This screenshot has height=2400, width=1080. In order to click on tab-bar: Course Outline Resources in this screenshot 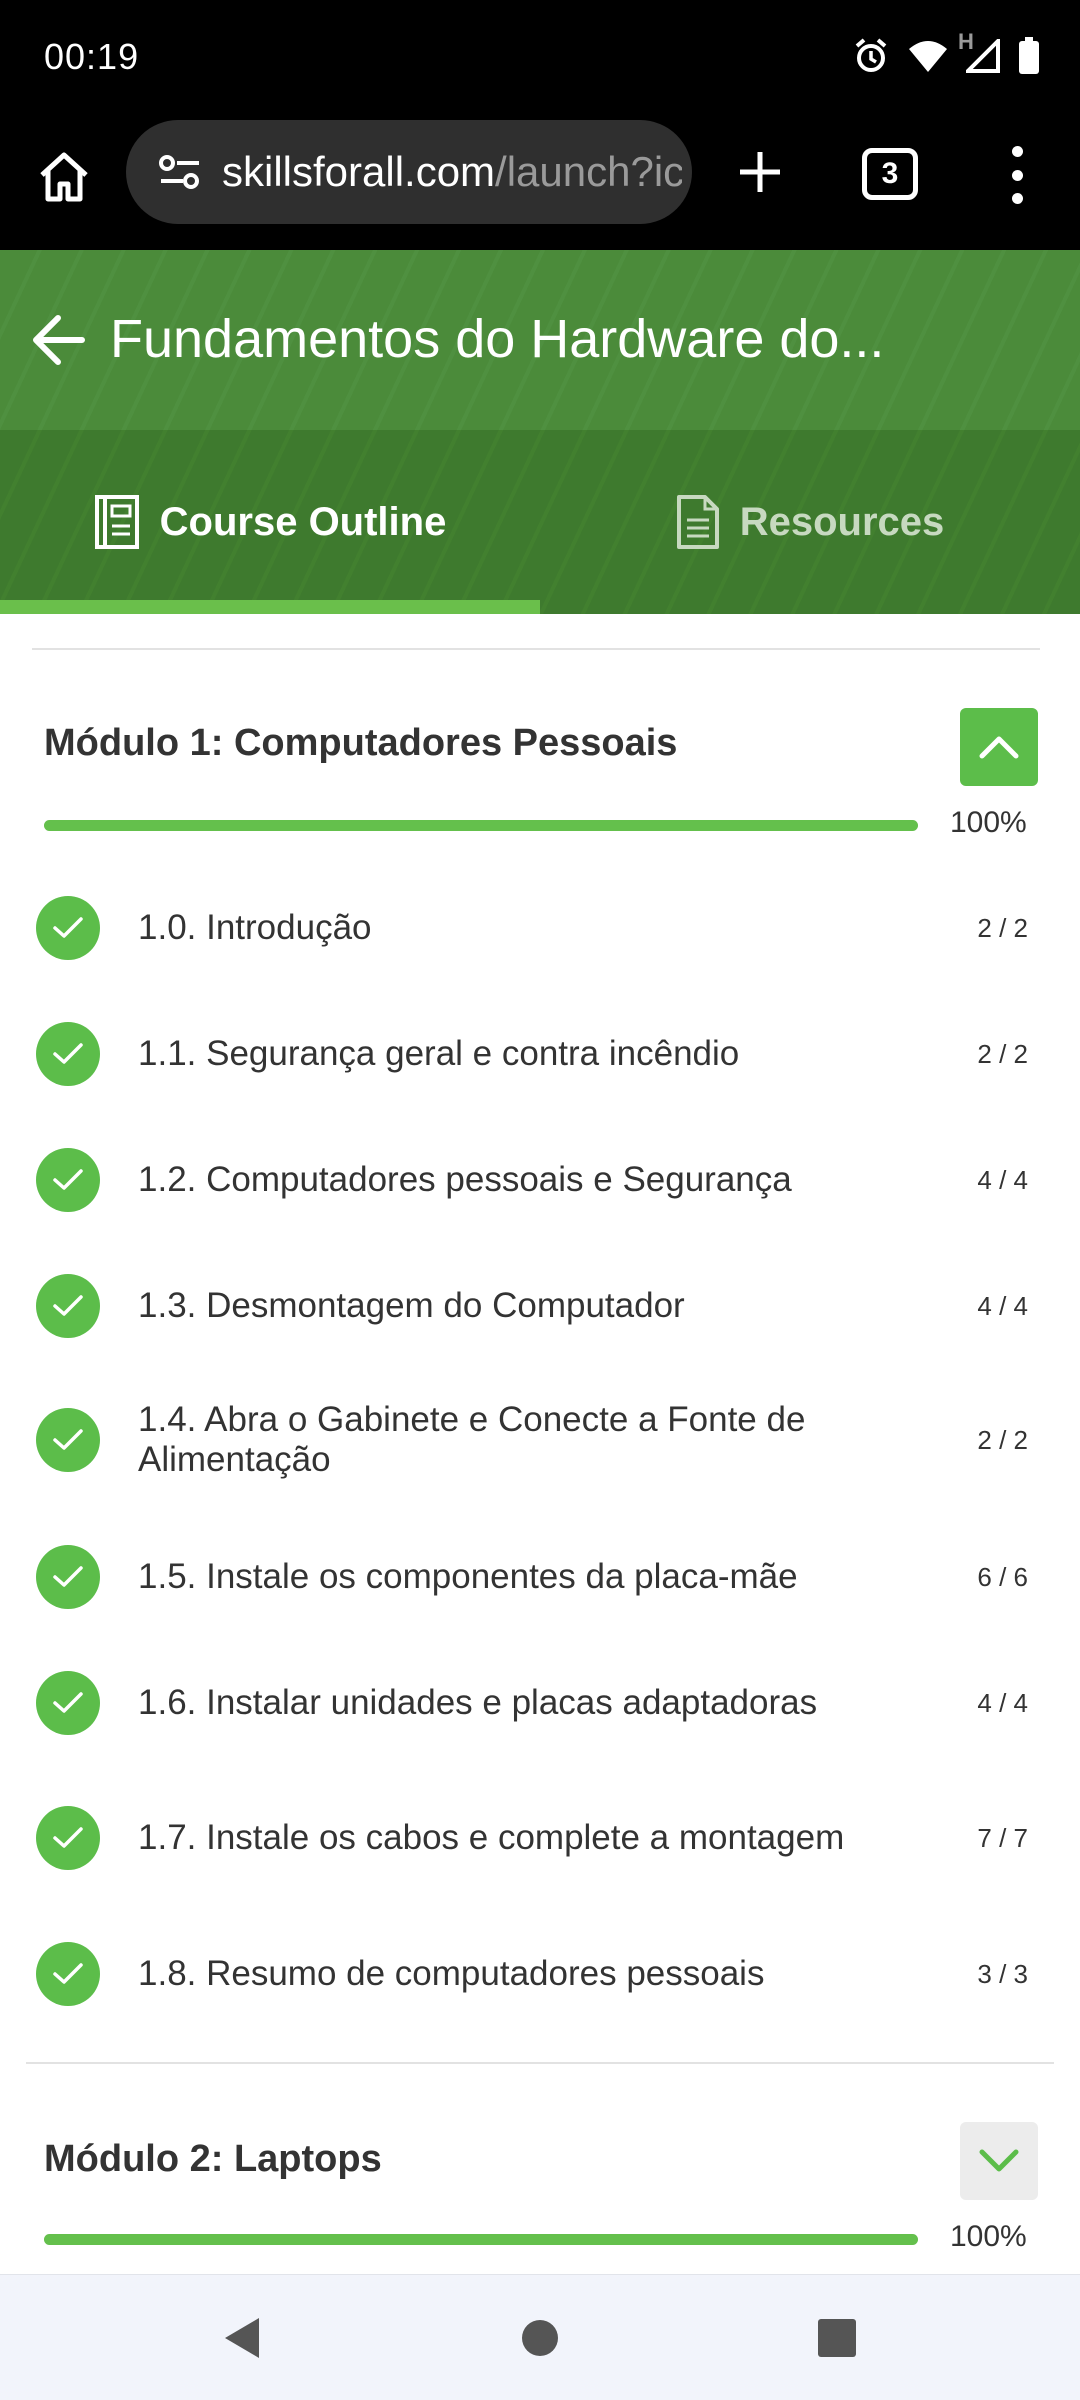, I will do `click(540, 522)`.